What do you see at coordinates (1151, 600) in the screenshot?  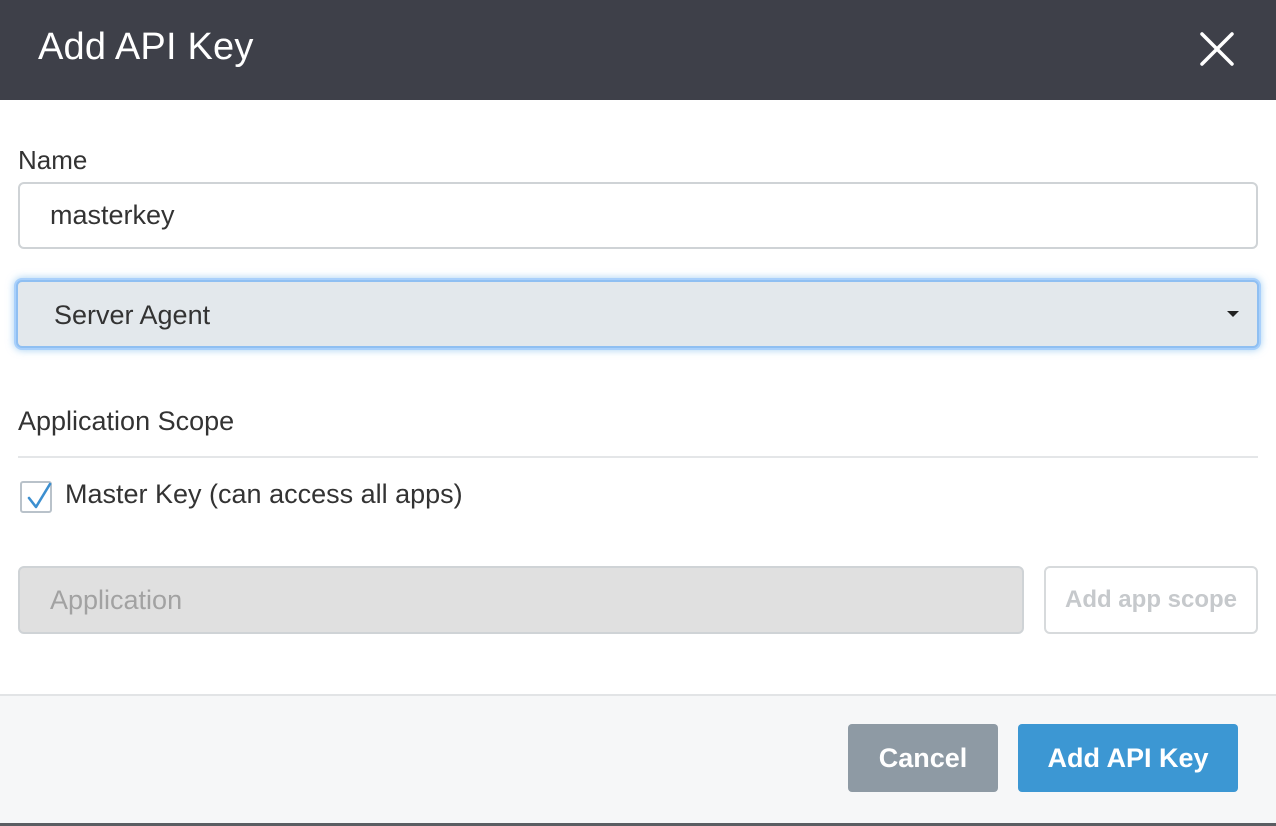 I see `add-app-scope-button: Add app scope` at bounding box center [1151, 600].